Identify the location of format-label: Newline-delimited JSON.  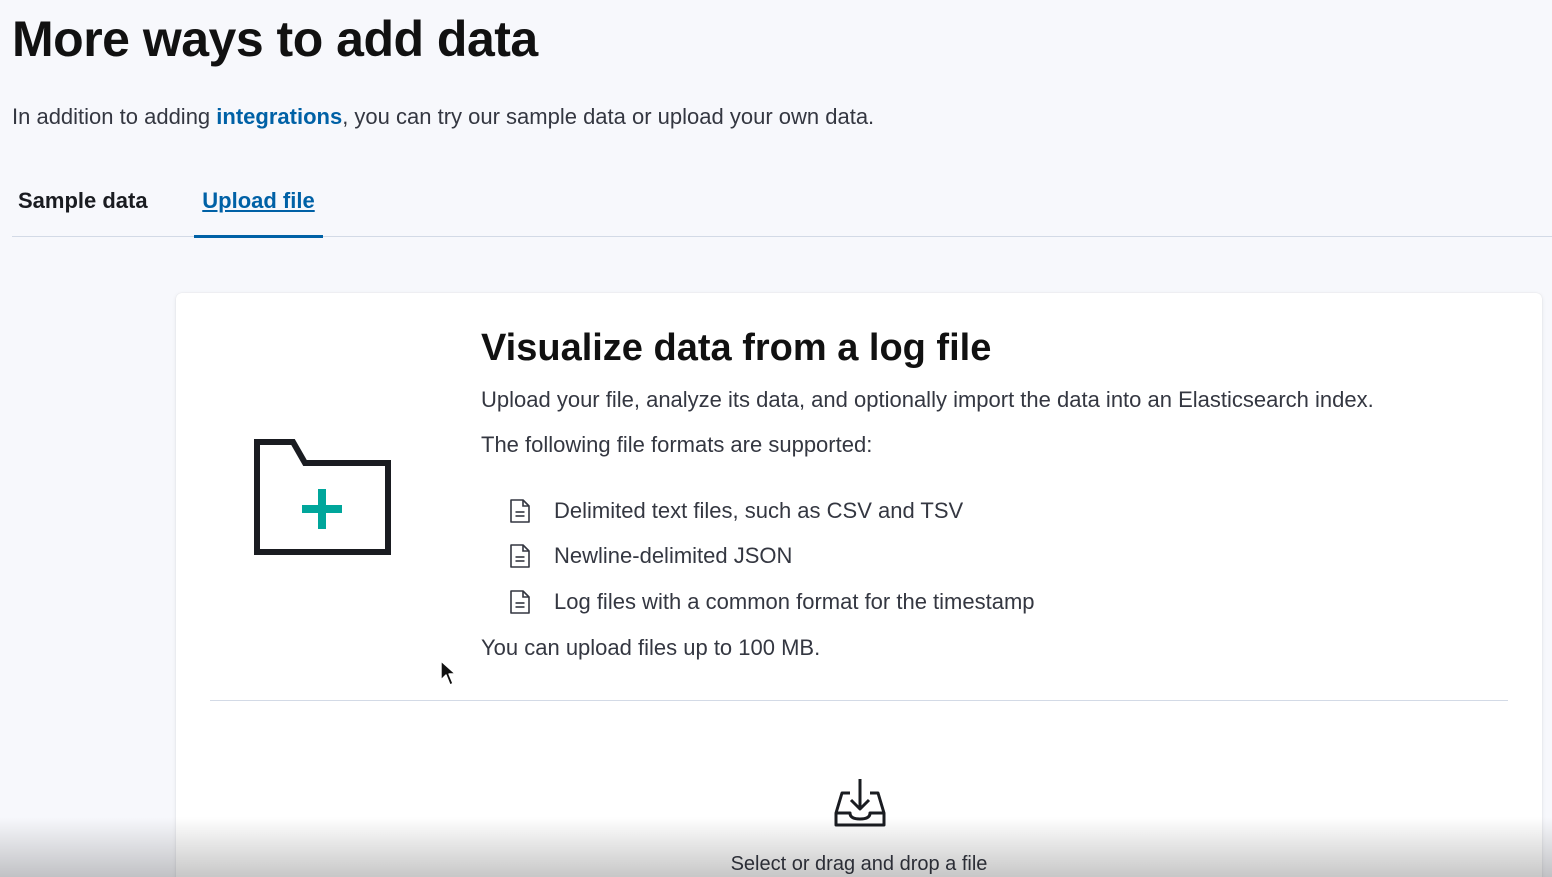
(673, 556).